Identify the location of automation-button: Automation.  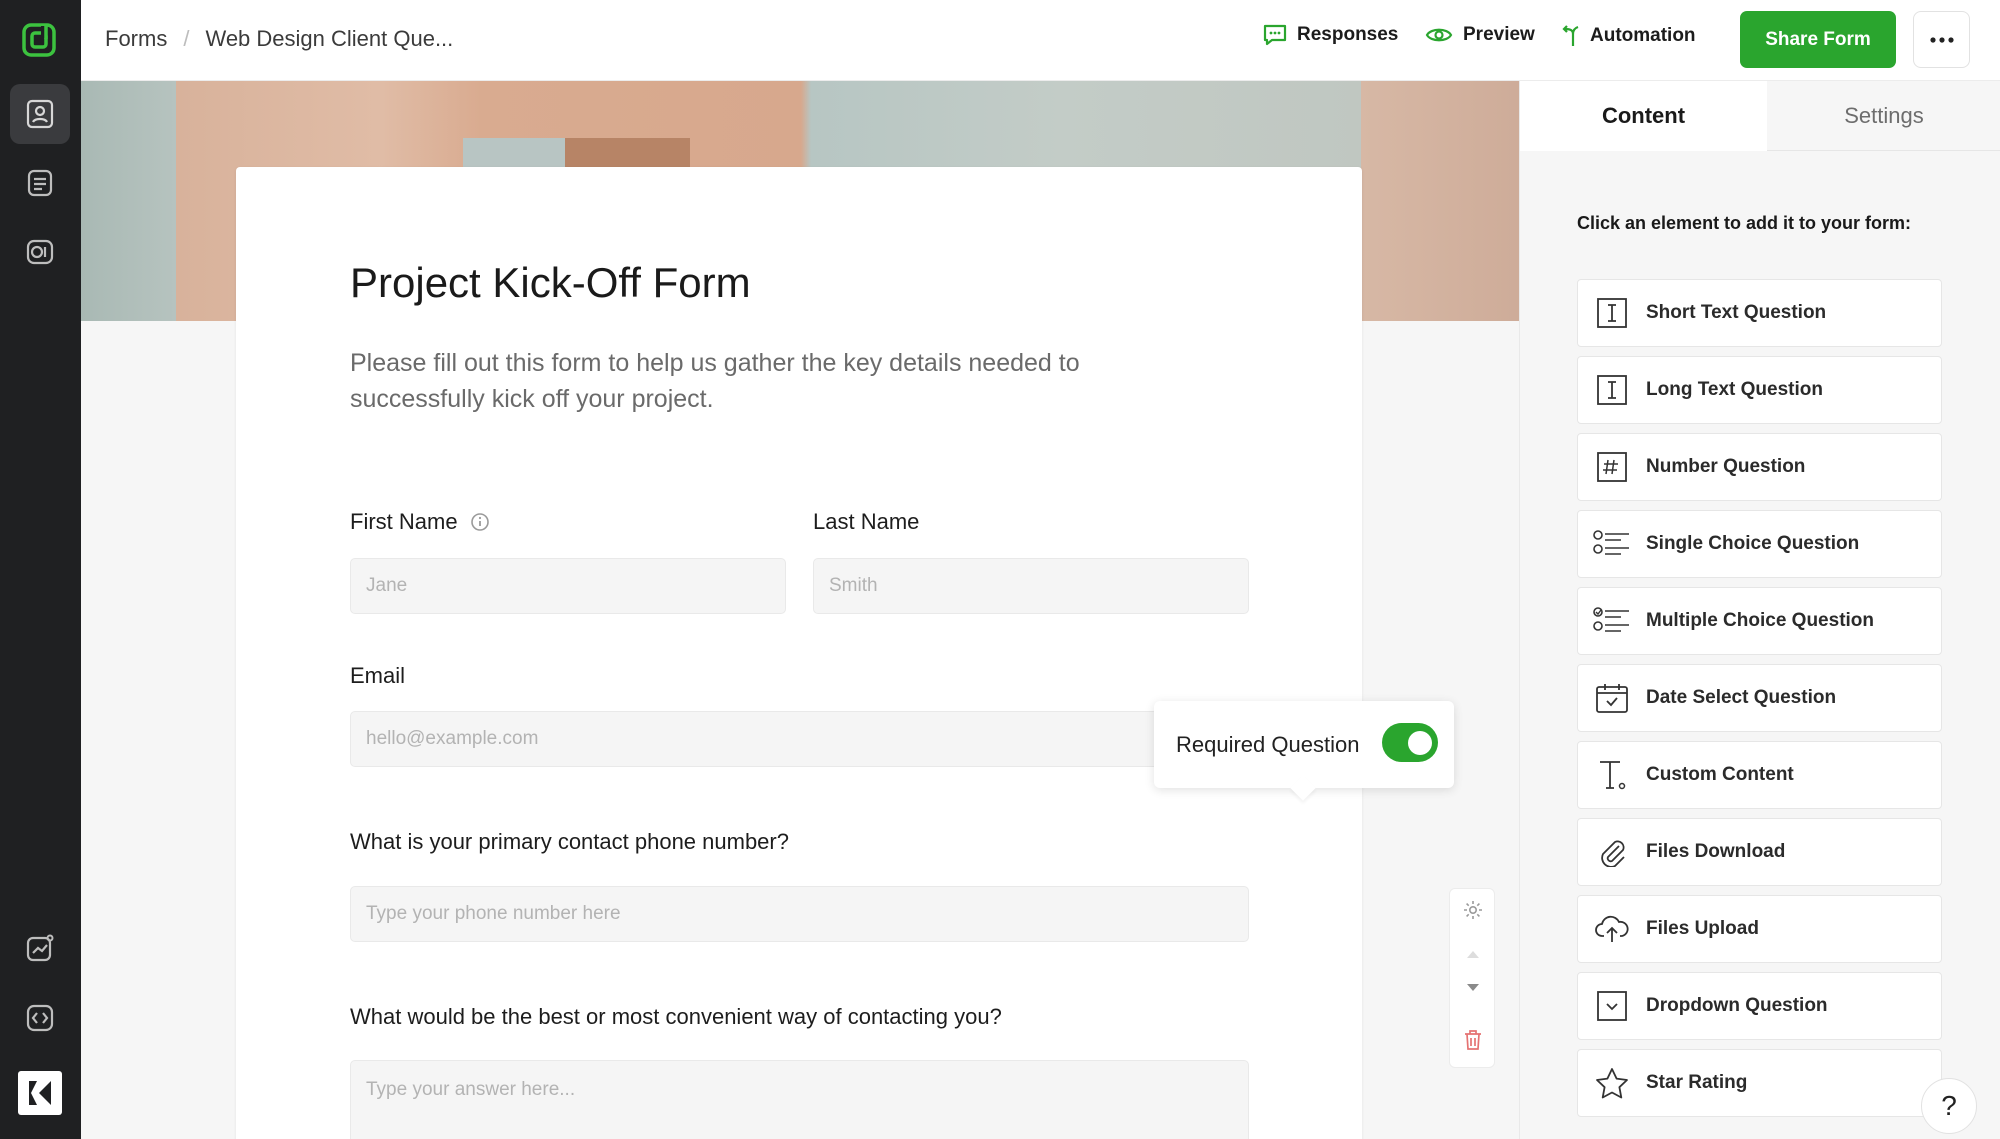
(1629, 36).